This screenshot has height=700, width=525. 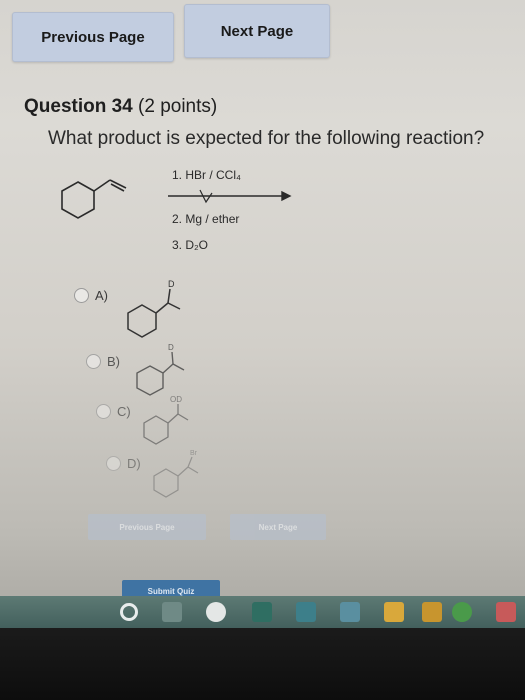 What do you see at coordinates (506, 612) in the screenshot?
I see `app-icon` at bounding box center [506, 612].